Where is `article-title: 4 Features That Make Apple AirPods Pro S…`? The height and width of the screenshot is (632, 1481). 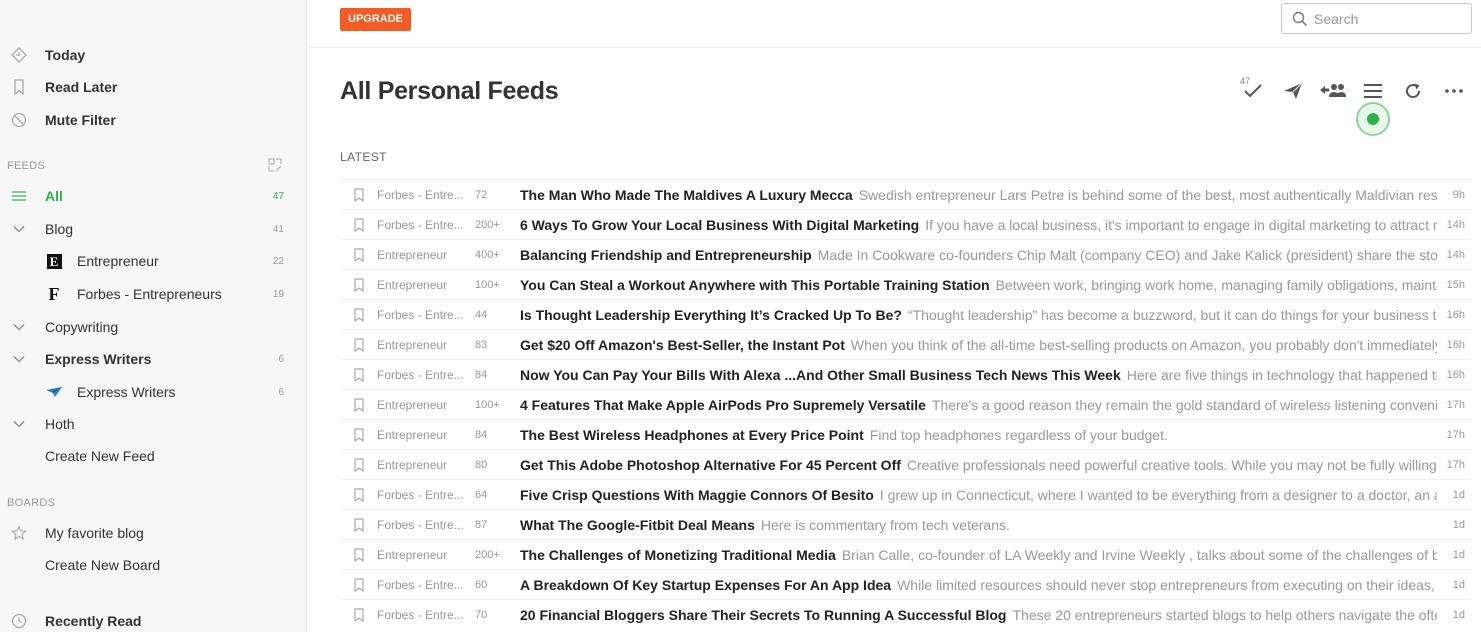 article-title: 4 Features That Make Apple AirPods Pro S… is located at coordinates (723, 405).